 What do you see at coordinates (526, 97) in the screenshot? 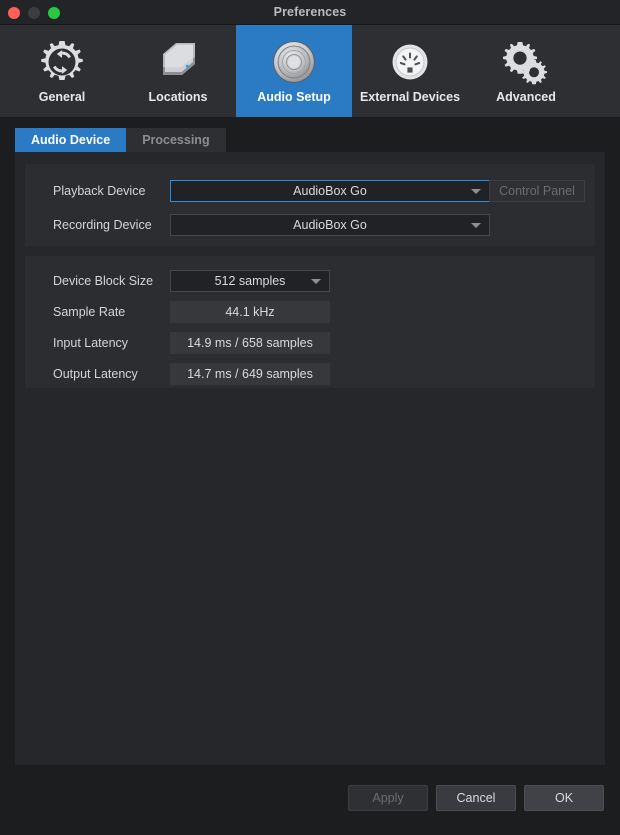
I see `toolbar-item-label: Advanced` at bounding box center [526, 97].